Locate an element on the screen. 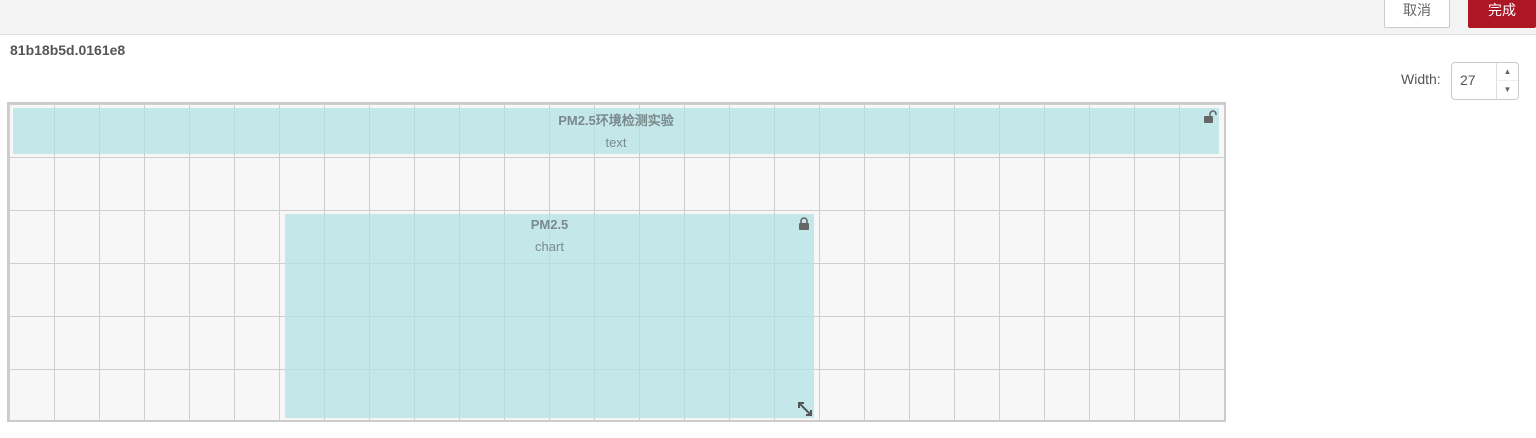  unlock-icon is located at coordinates (1210, 117).